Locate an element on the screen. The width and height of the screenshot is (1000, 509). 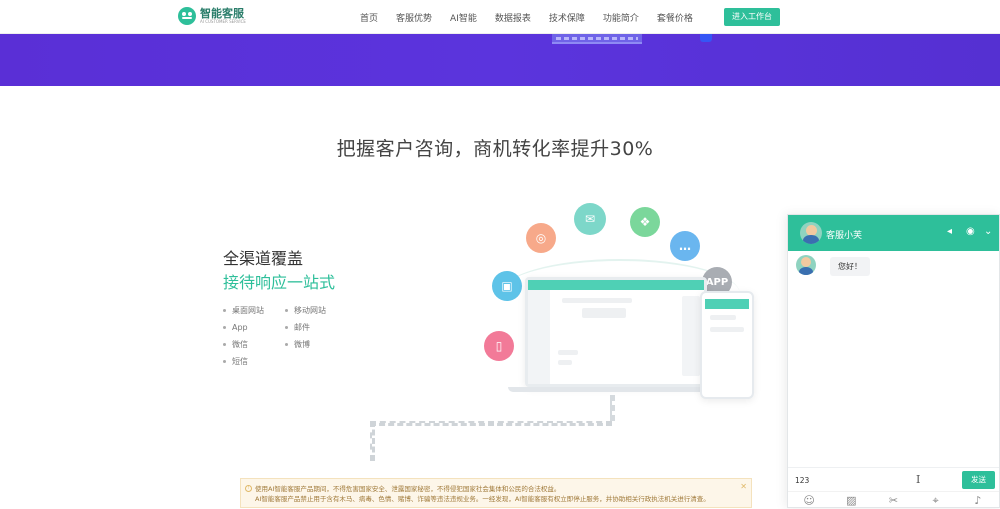
chat-input-value: 123 is located at coordinates (802, 480).